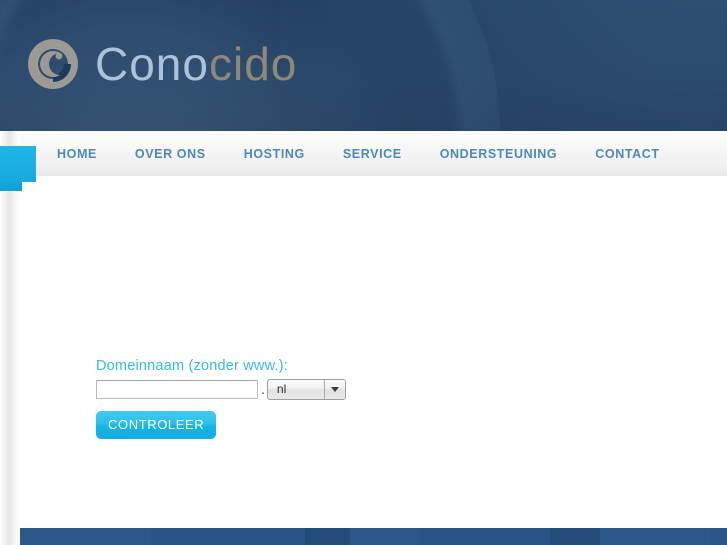  What do you see at coordinates (11, 186) in the screenshot?
I see `cyan-accent-tab-foot` at bounding box center [11, 186].